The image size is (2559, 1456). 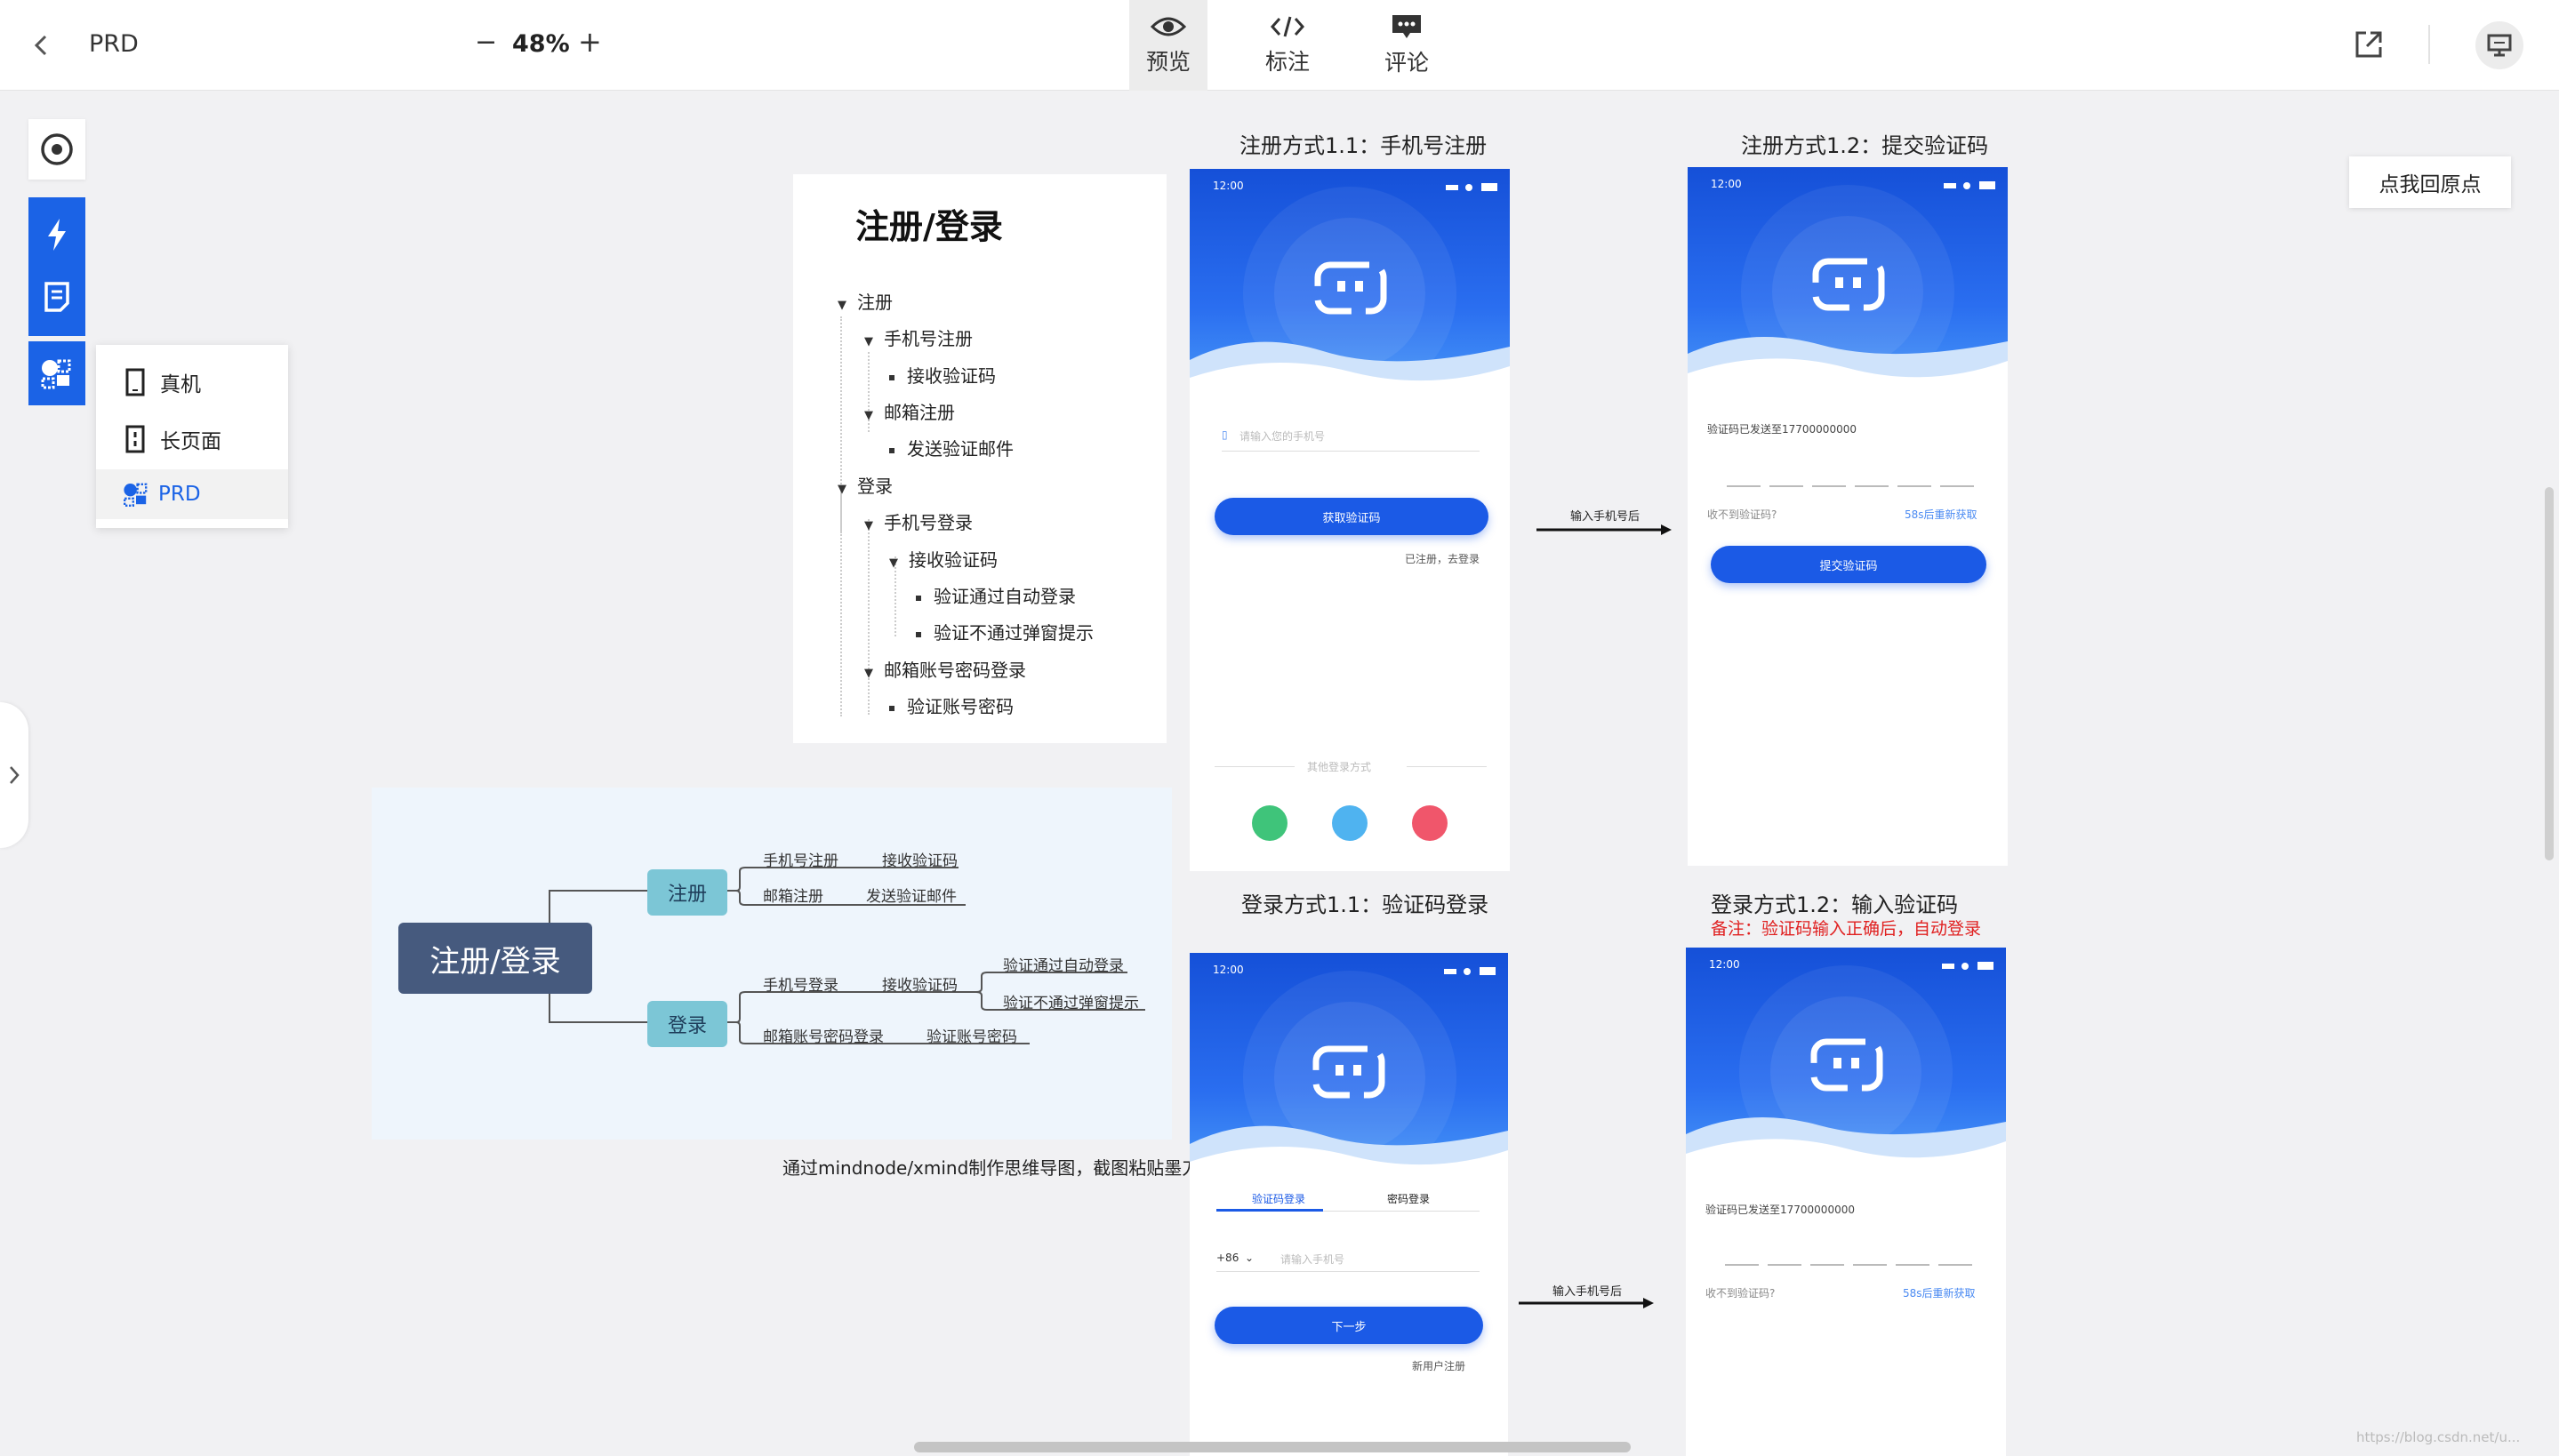 I want to click on divider, so click(x=1255, y=766).